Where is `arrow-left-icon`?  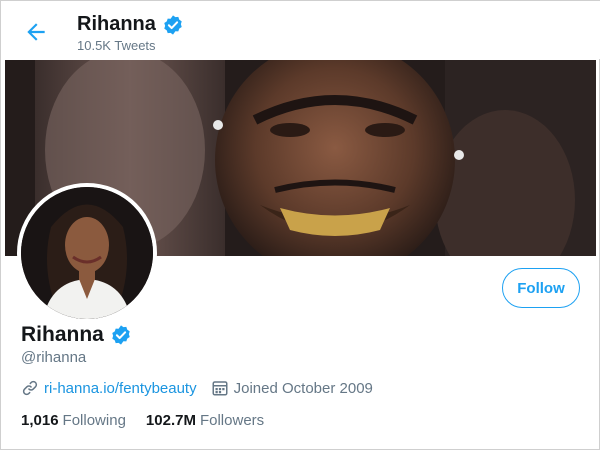
arrow-left-icon is located at coordinates (36, 32).